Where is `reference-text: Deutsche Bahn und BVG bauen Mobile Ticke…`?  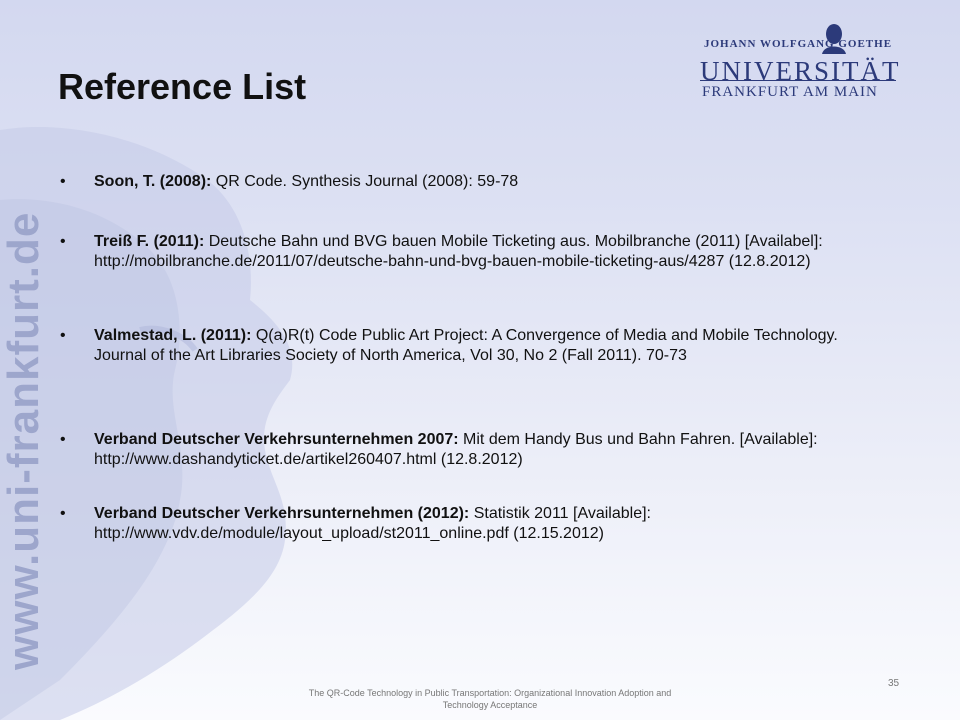
reference-text: Deutsche Bahn und BVG bauen Mobile Ticke… is located at coordinates (458, 251).